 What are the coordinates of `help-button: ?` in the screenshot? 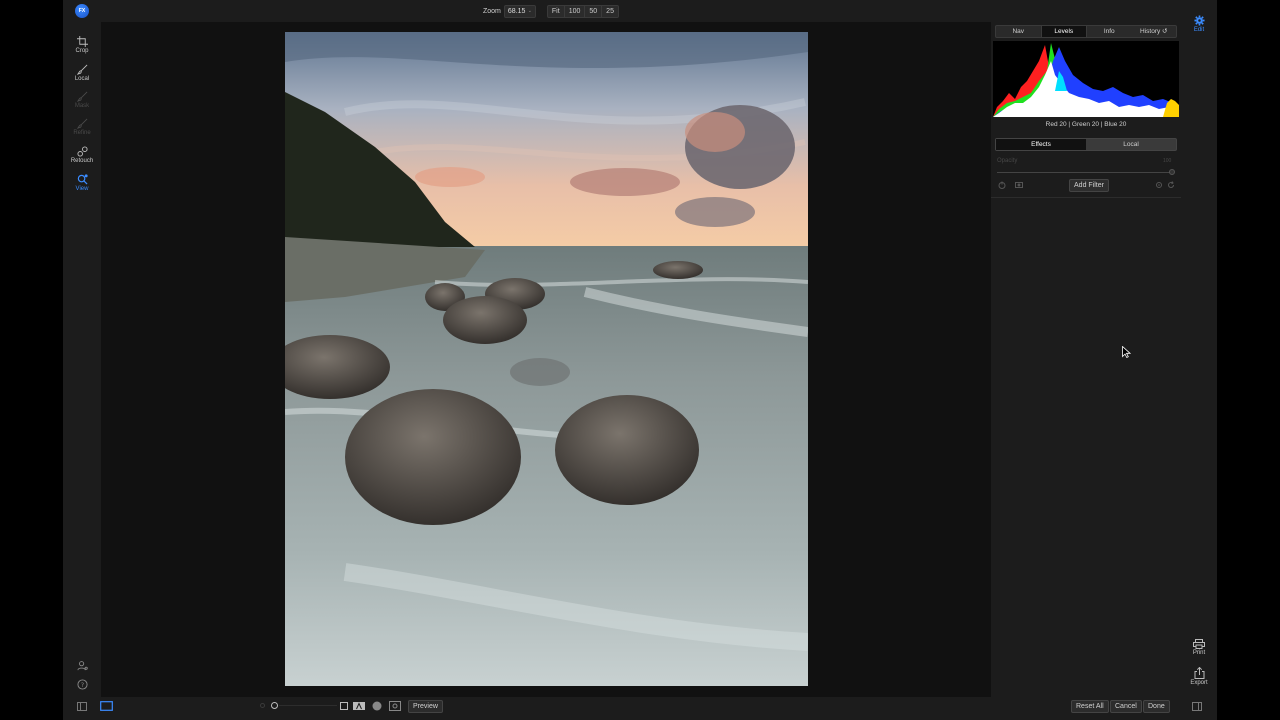 It's located at (82, 684).